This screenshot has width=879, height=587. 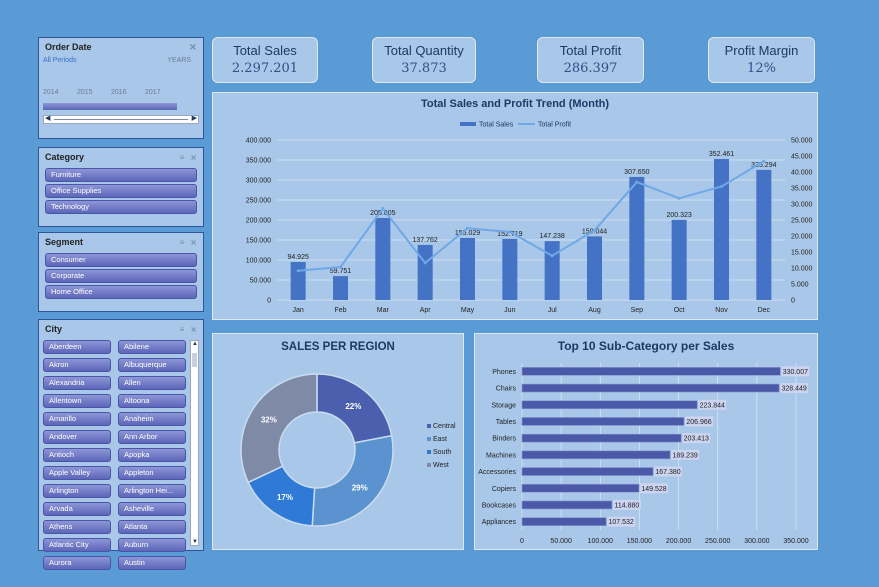 What do you see at coordinates (179, 60) in the screenshot?
I see `time-unit-dropdown: YEARS` at bounding box center [179, 60].